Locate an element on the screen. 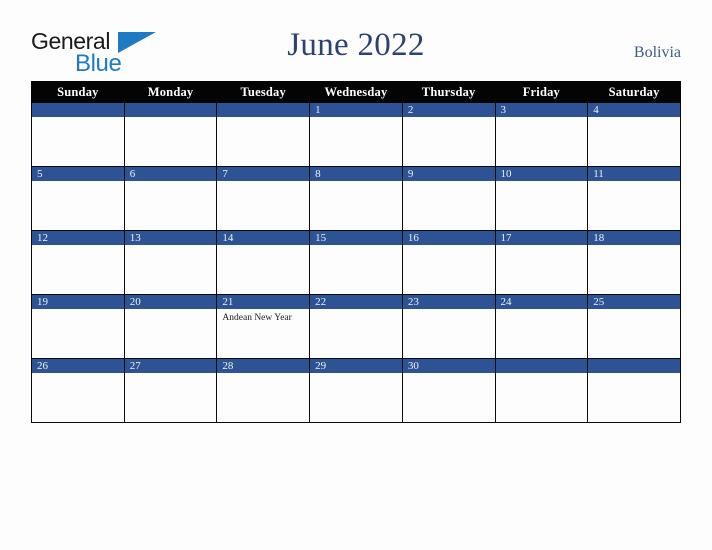 This screenshot has height=550, width=712. day-number: 19 is located at coordinates (78, 302).